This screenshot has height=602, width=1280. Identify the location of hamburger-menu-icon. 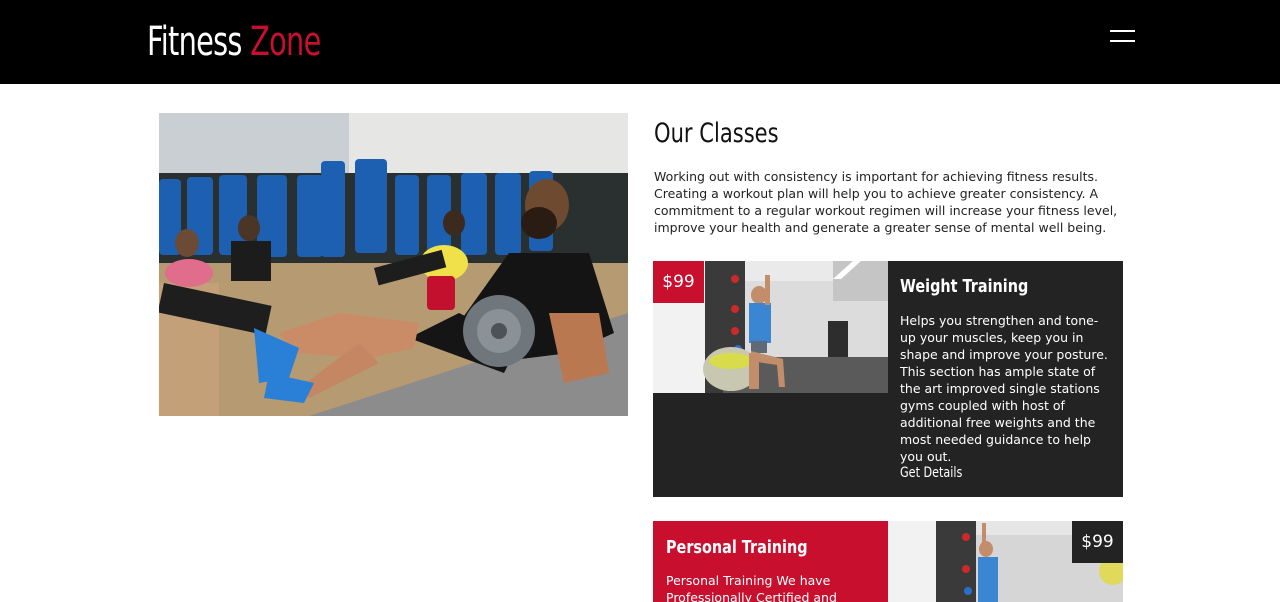
(1122, 37).